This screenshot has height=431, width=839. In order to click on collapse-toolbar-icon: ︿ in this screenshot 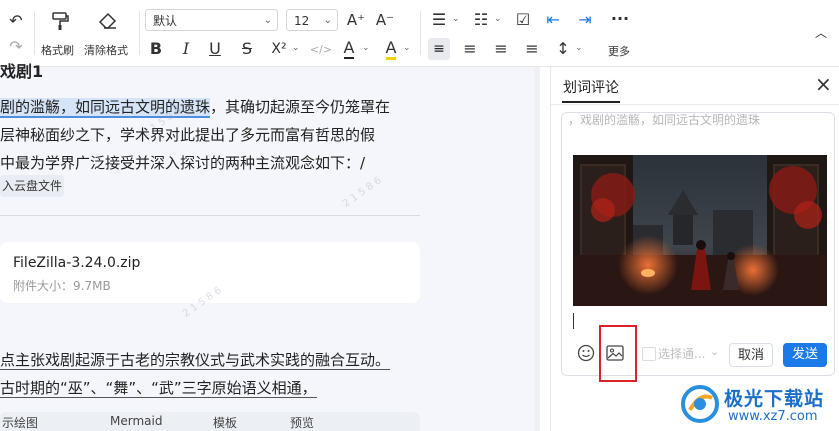, I will do `click(821, 33)`.